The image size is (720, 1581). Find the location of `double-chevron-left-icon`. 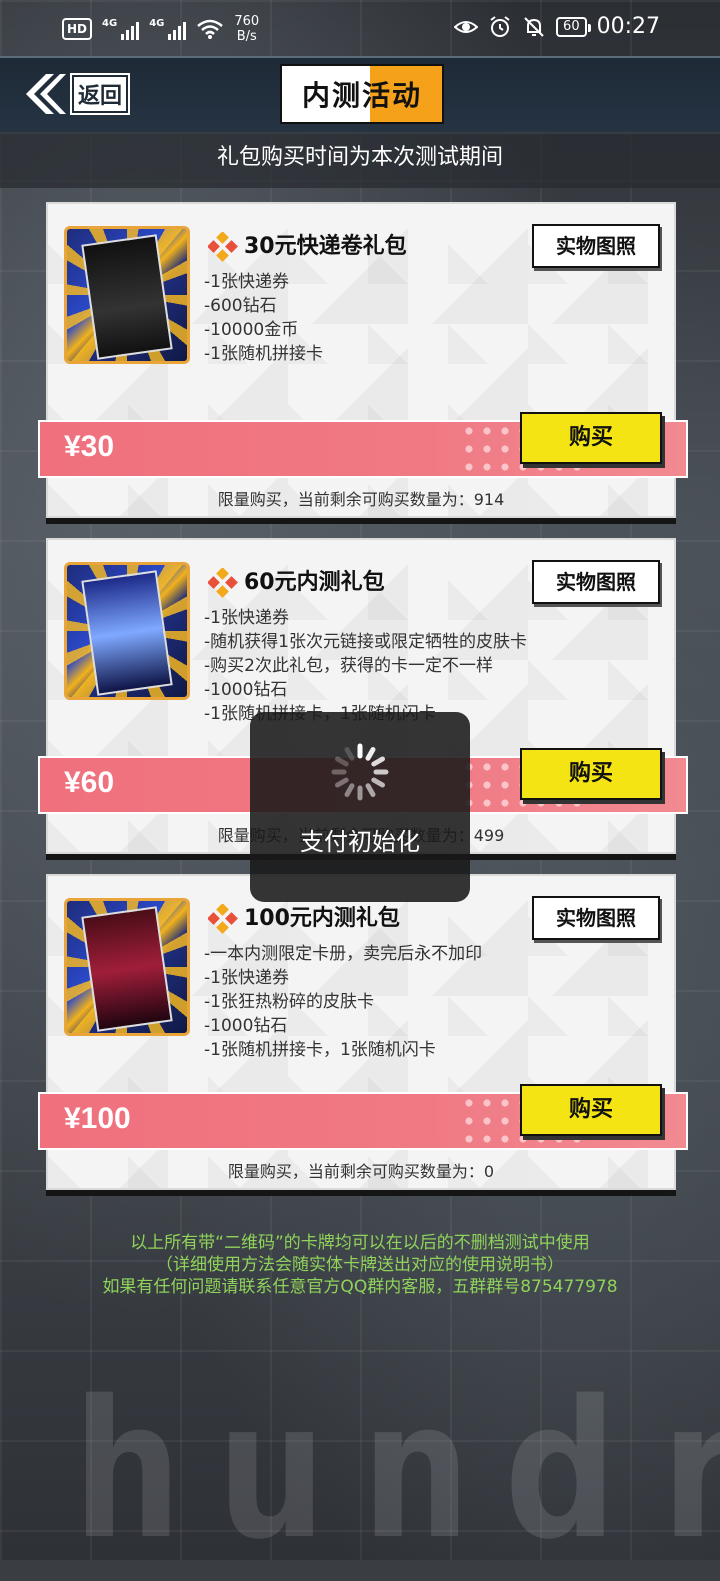

double-chevron-left-icon is located at coordinates (46, 94).